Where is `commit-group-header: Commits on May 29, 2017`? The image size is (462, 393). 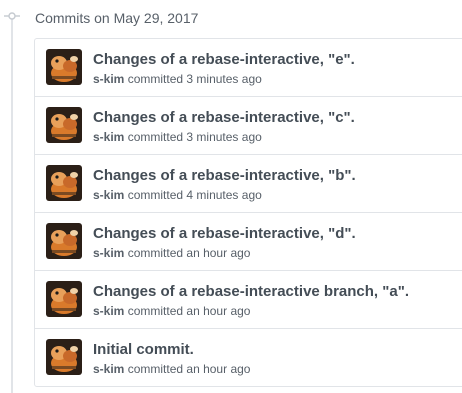
commit-group-header: Commits on May 29, 2017 is located at coordinates (117, 18).